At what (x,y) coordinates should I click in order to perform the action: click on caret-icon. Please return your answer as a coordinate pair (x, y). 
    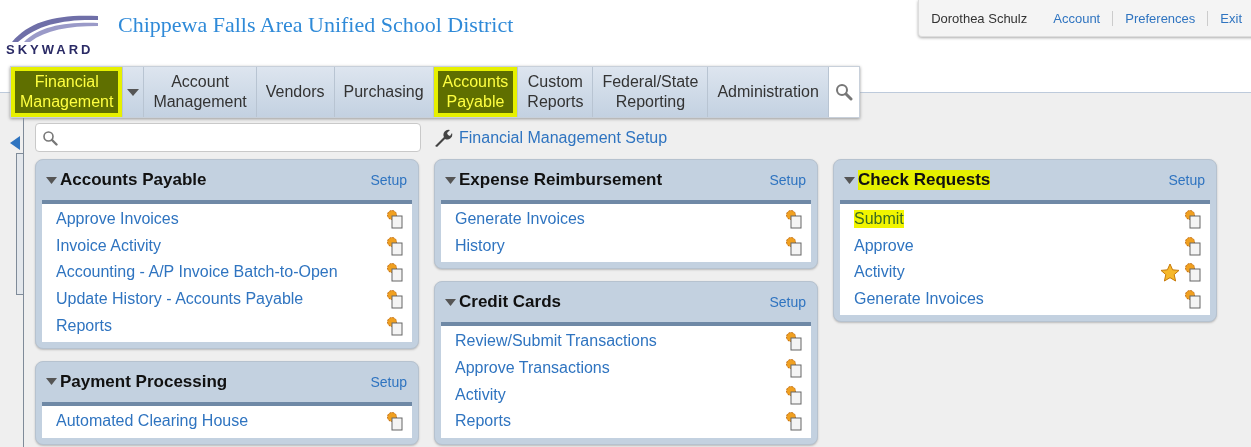
    Looking at the image, I should click on (133, 92).